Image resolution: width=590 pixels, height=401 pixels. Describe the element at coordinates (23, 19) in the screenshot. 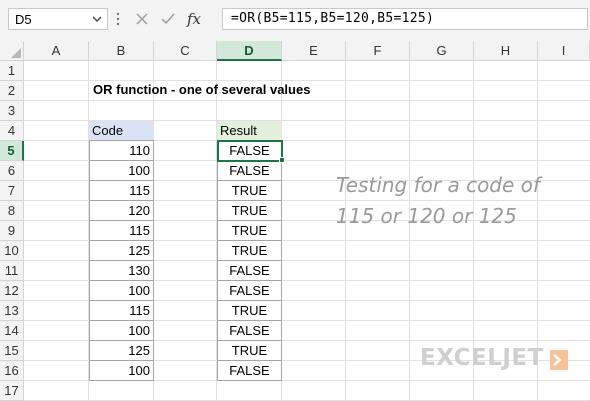

I see `name-box-value: D5` at that location.